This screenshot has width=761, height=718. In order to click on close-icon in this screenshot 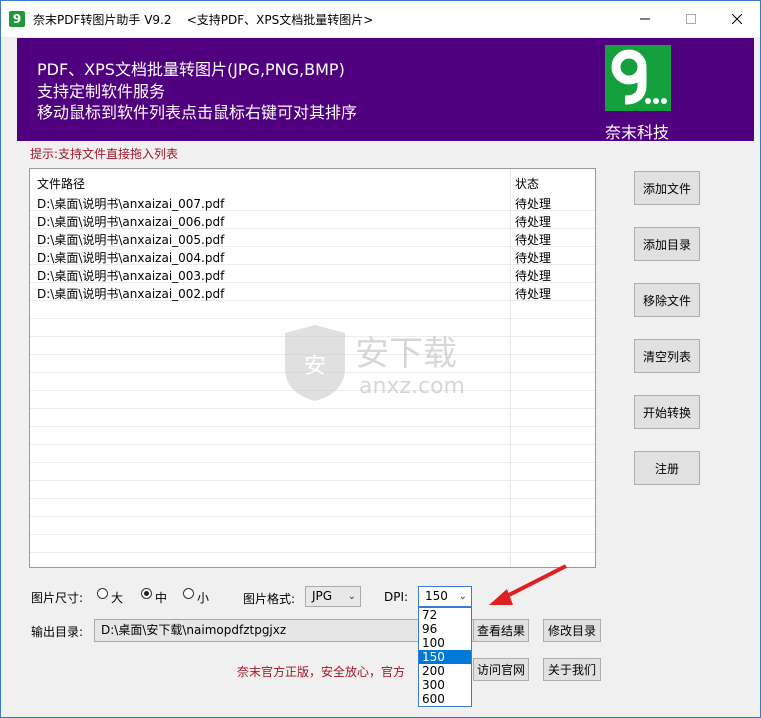, I will do `click(737, 19)`.